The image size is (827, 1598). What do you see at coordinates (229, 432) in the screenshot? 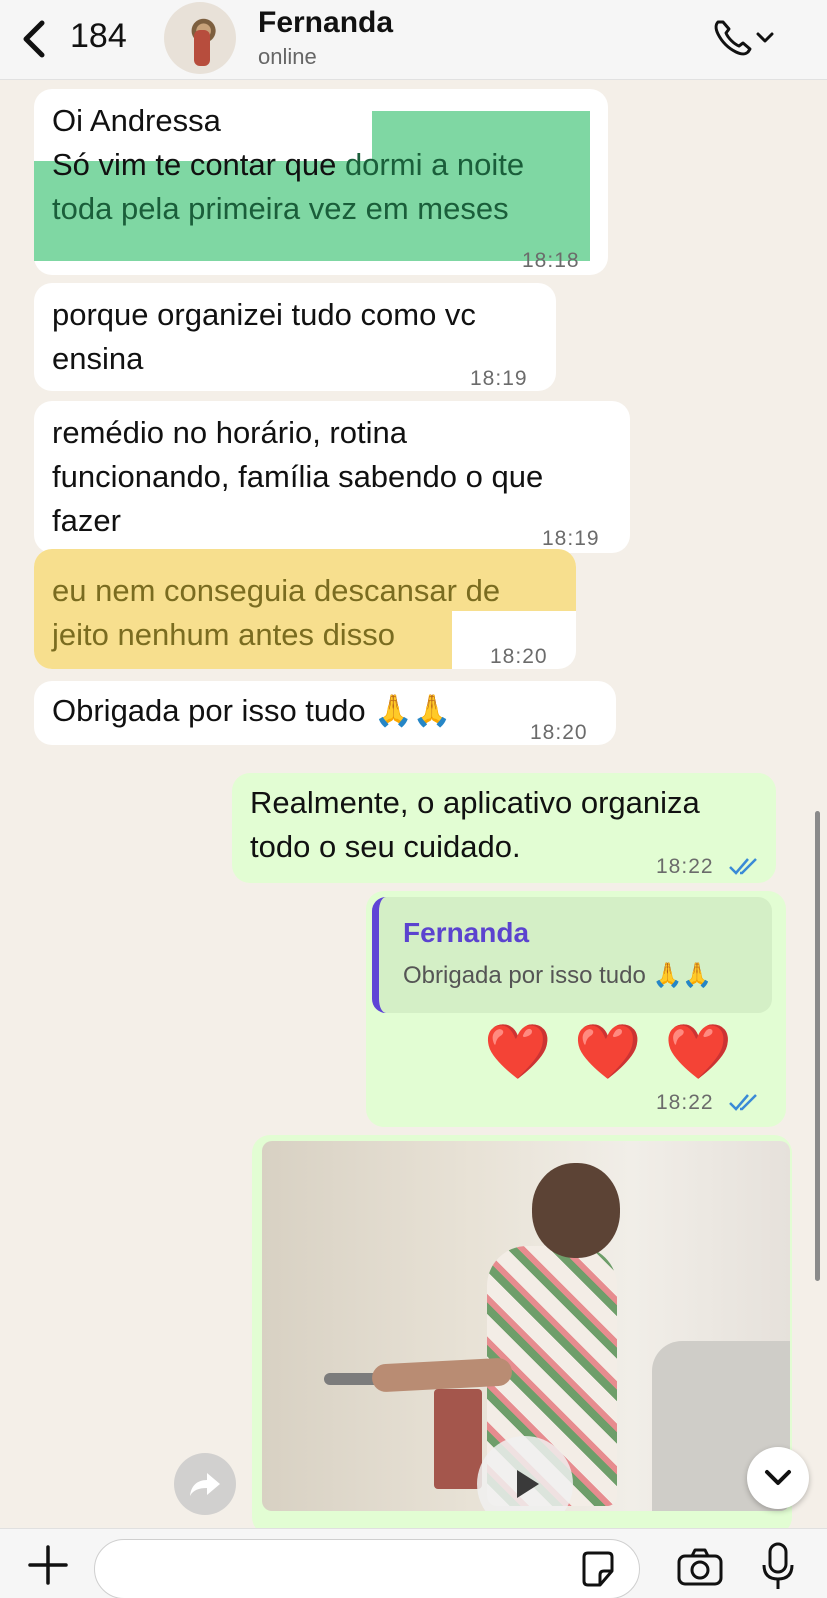
I see `message-line: remédio no horário, rotina` at bounding box center [229, 432].